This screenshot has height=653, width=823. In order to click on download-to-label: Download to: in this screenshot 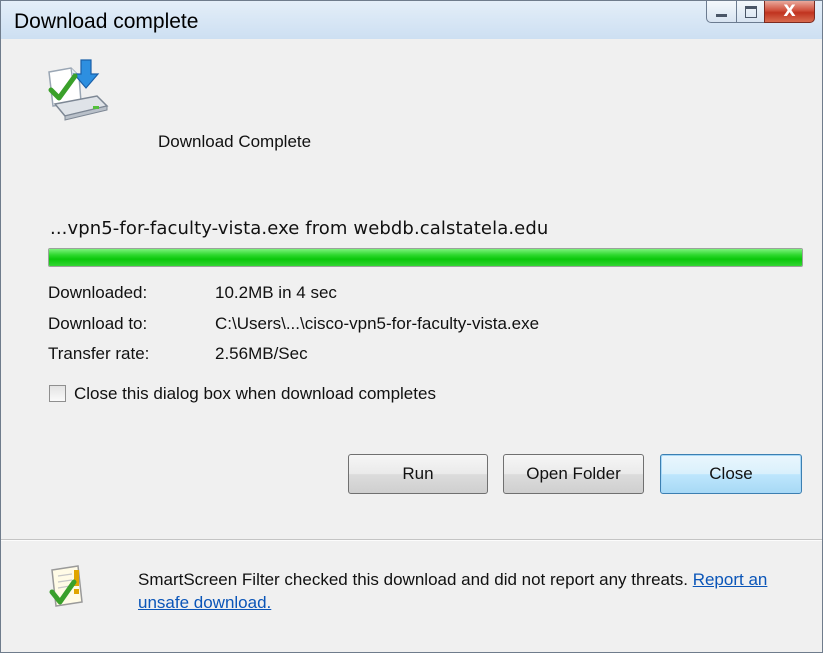, I will do `click(98, 323)`.